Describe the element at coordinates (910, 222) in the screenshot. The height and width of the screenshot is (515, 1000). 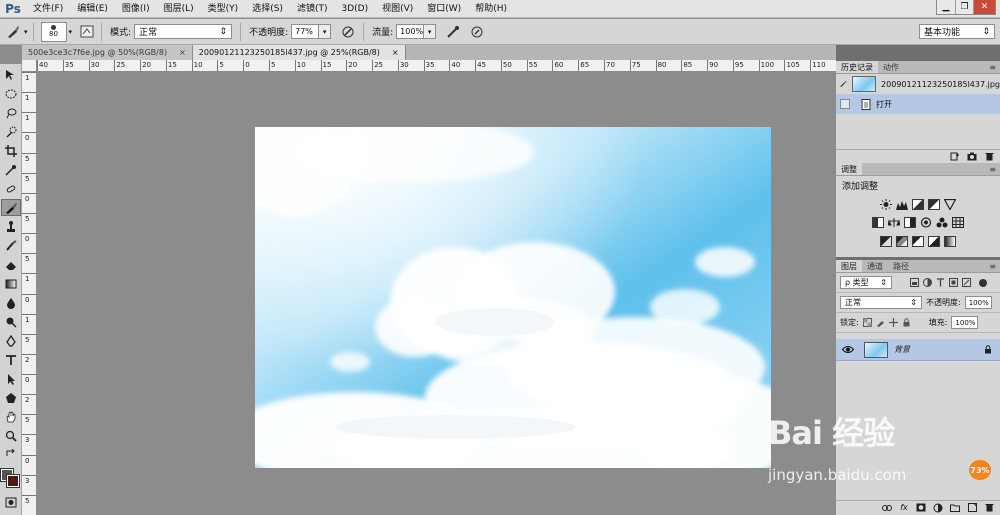
I see `black-white-icon` at that location.